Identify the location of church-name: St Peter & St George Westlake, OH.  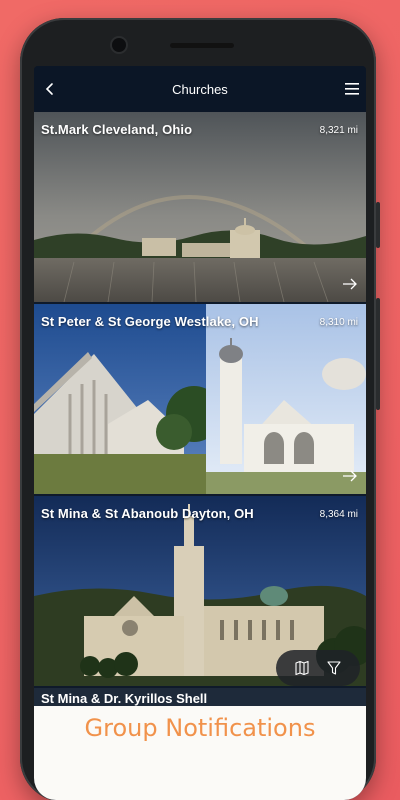
(150, 321).